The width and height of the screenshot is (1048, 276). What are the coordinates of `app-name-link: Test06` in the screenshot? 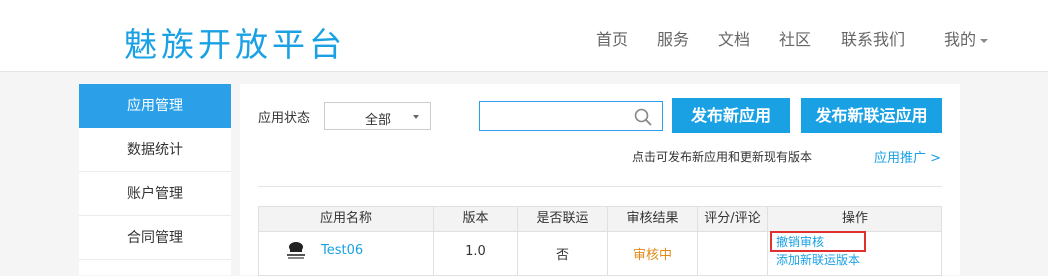 It's located at (342, 250).